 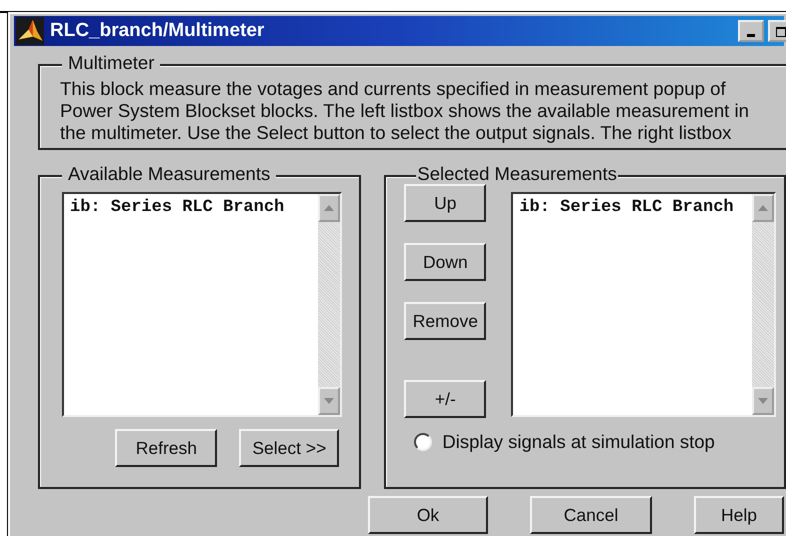 I want to click on minimize-button, so click(x=751, y=31).